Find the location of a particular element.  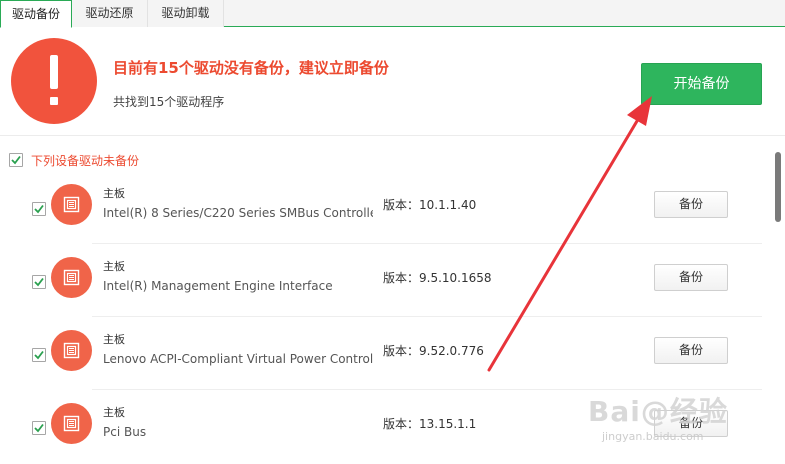

device-name: Intel(R) Management Engine Interface is located at coordinates (218, 286).